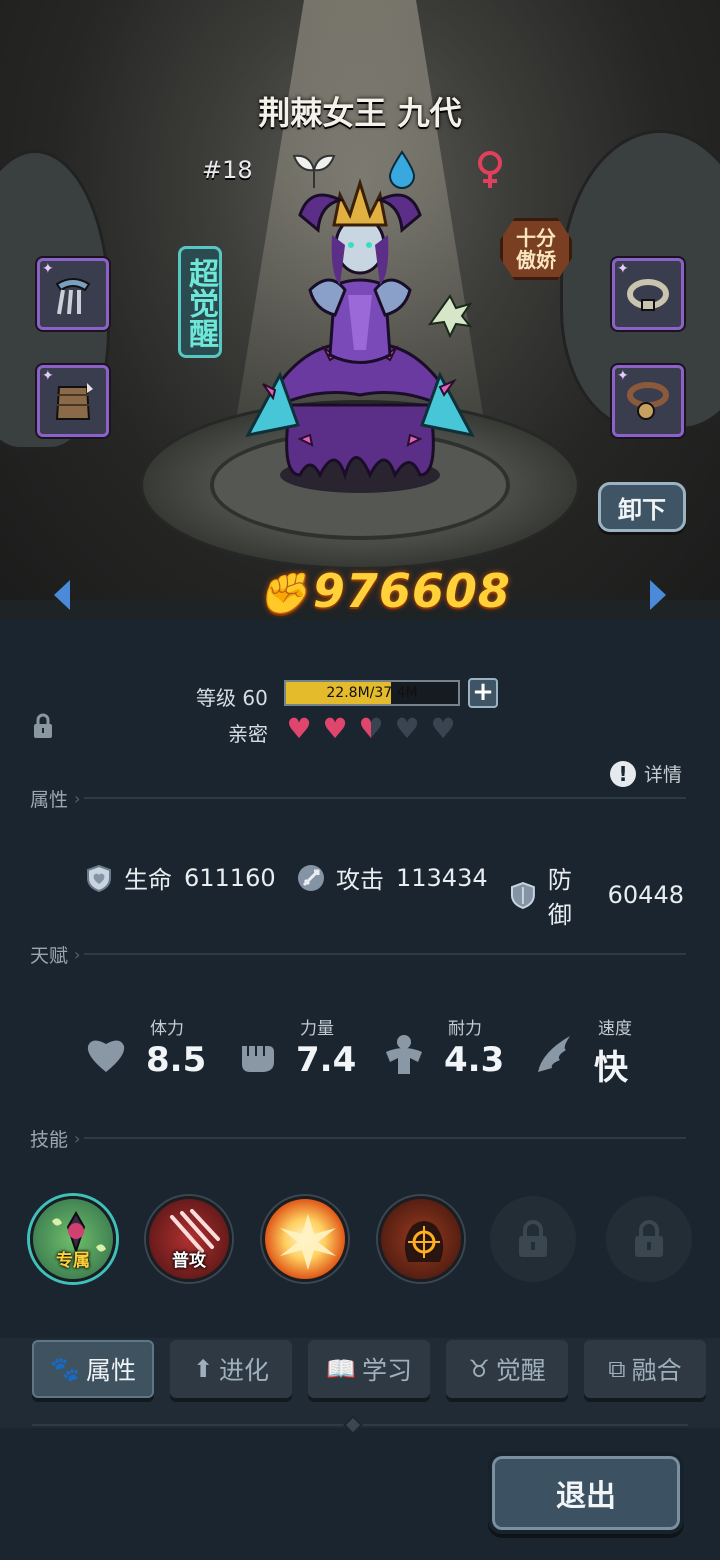 The height and width of the screenshot is (1560, 720). I want to click on leather-armor-icon, so click(74, 401).